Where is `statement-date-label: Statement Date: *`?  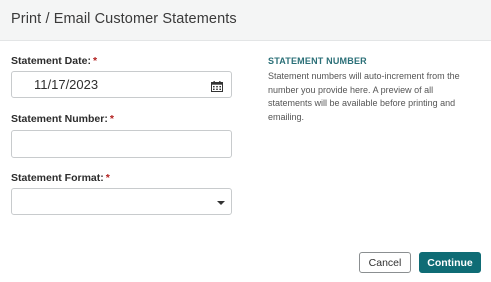 statement-date-label: Statement Date: * is located at coordinates (54, 61).